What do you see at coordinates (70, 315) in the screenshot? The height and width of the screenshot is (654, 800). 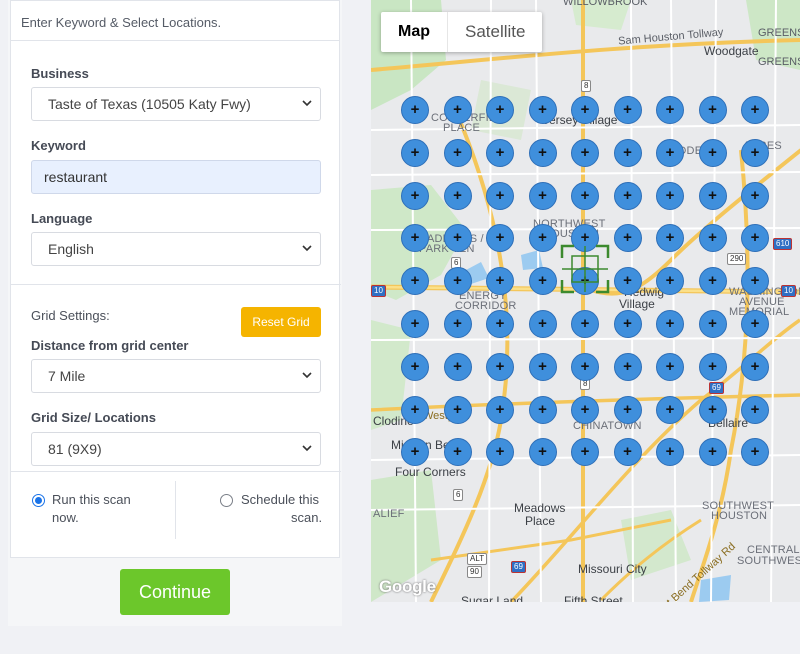 I see `grid-settings-label: Grid Settings:` at bounding box center [70, 315].